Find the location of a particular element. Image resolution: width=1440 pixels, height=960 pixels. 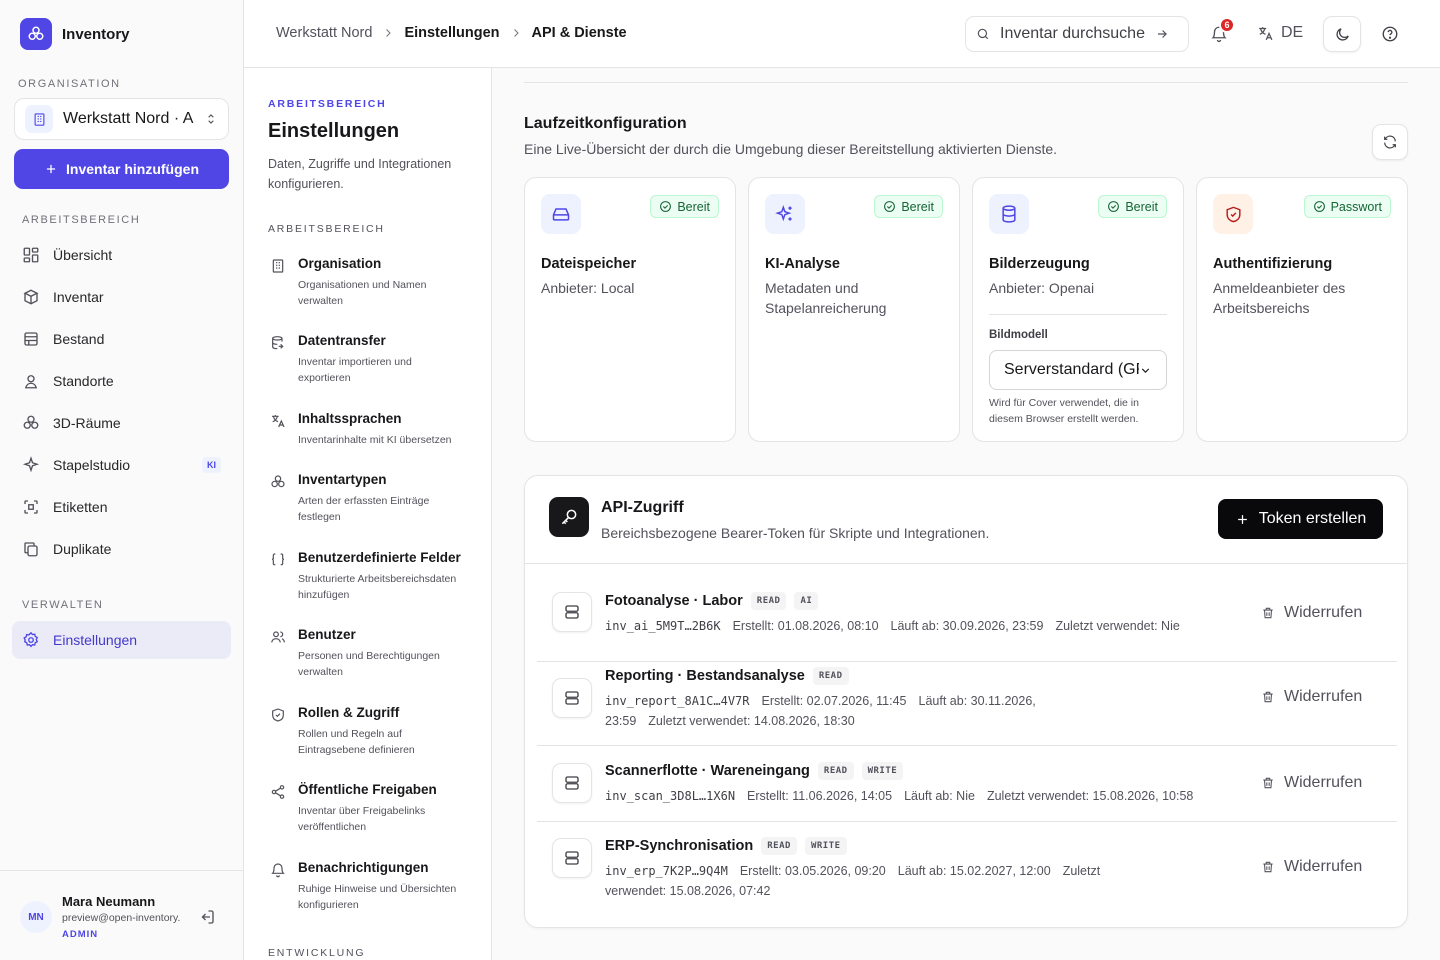

nav-overview: Übersicht is located at coordinates (121, 255).